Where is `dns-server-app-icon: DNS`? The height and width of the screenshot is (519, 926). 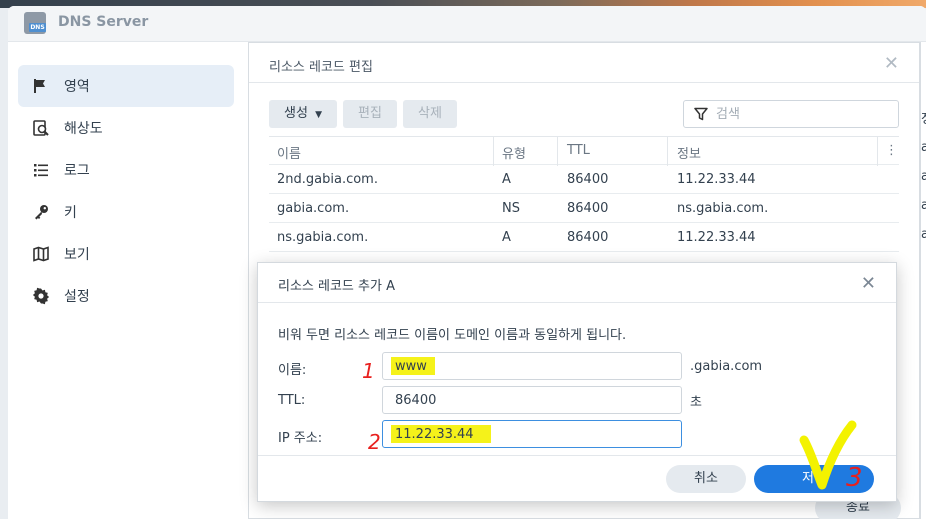
dns-server-app-icon: DNS is located at coordinates (35, 23).